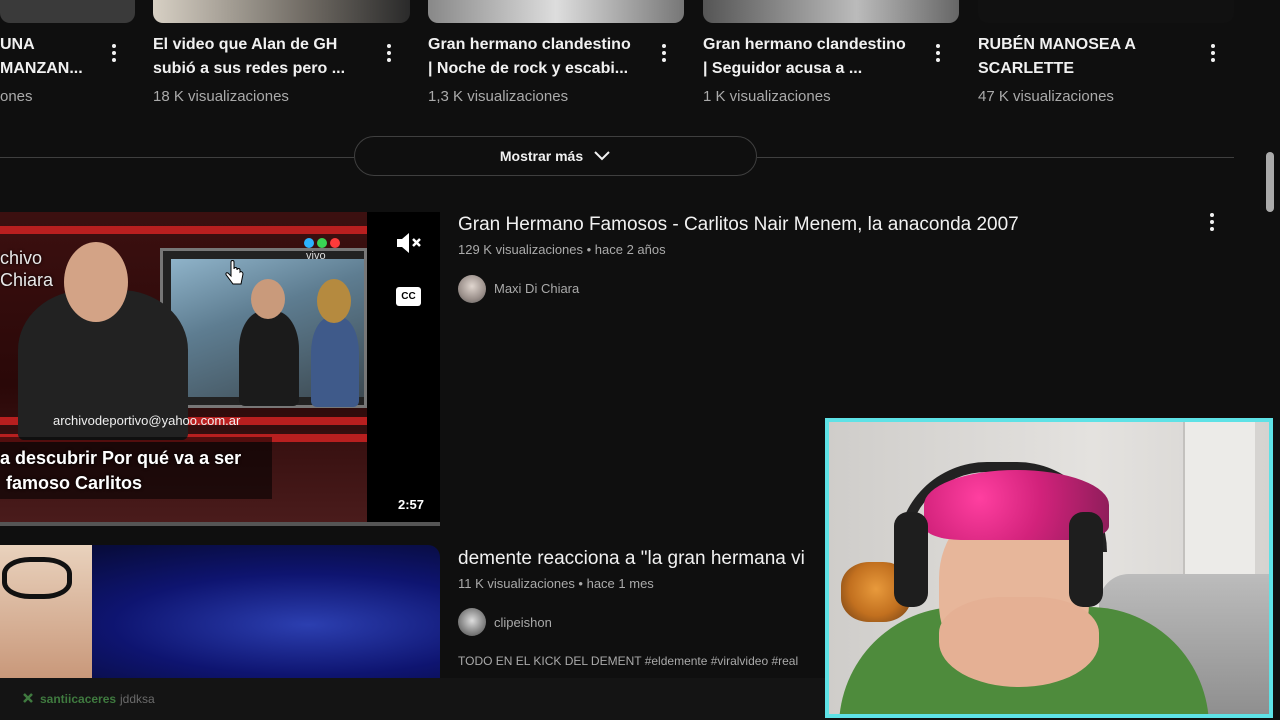  What do you see at coordinates (220, 611) in the screenshot?
I see `video-thumbnail` at bounding box center [220, 611].